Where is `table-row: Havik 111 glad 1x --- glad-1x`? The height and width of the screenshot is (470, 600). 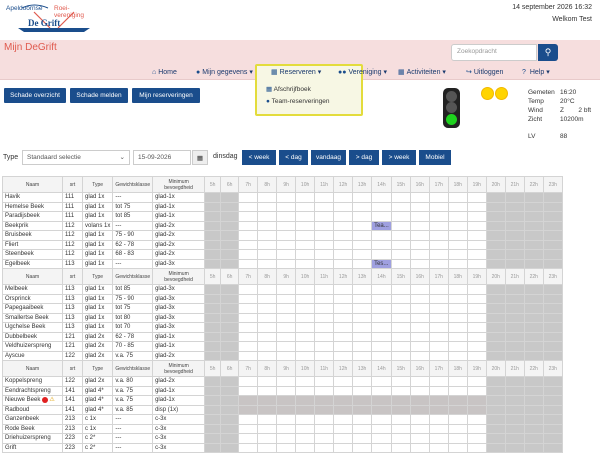 table-row: Havik 111 glad 1x --- glad-1x is located at coordinates (282, 197).